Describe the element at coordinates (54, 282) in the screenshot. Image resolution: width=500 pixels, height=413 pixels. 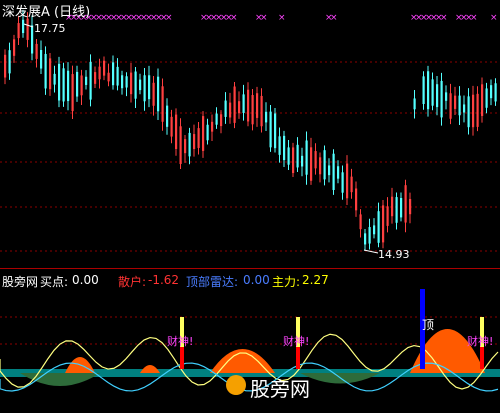
I see `buy-point-label: 买点:` at that location.